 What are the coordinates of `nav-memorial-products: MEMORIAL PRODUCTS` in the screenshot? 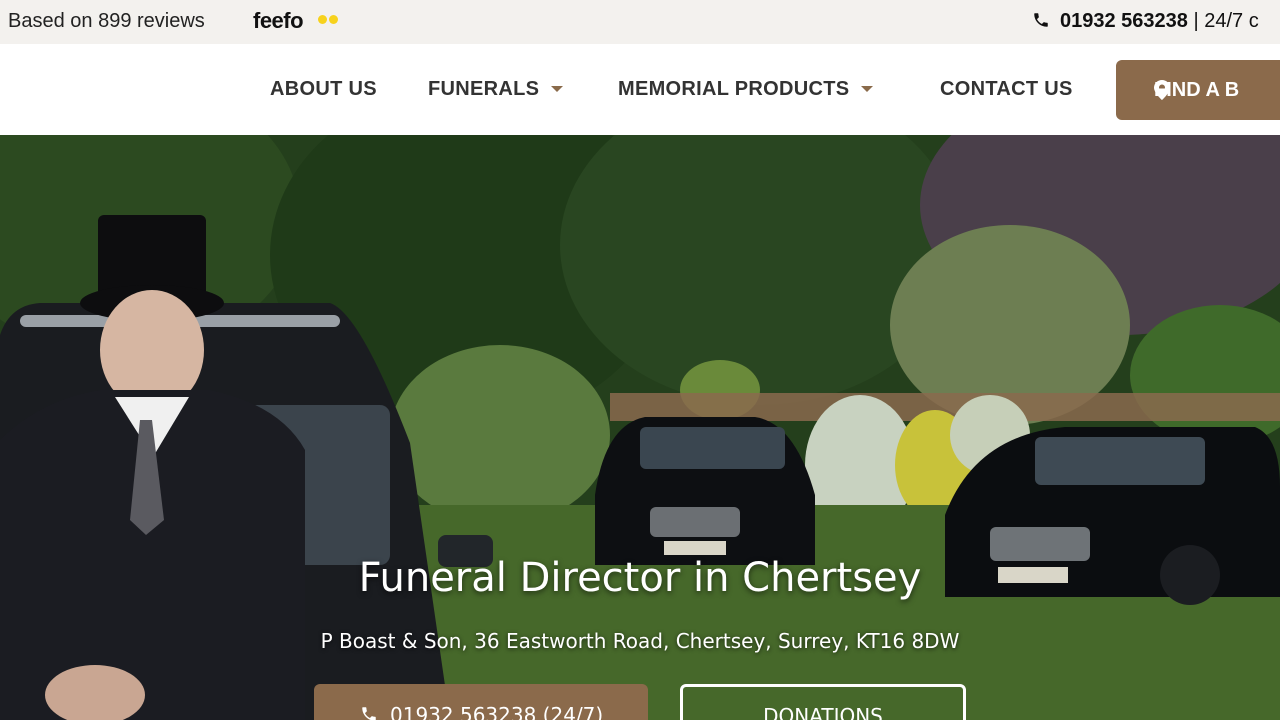 It's located at (746, 89).